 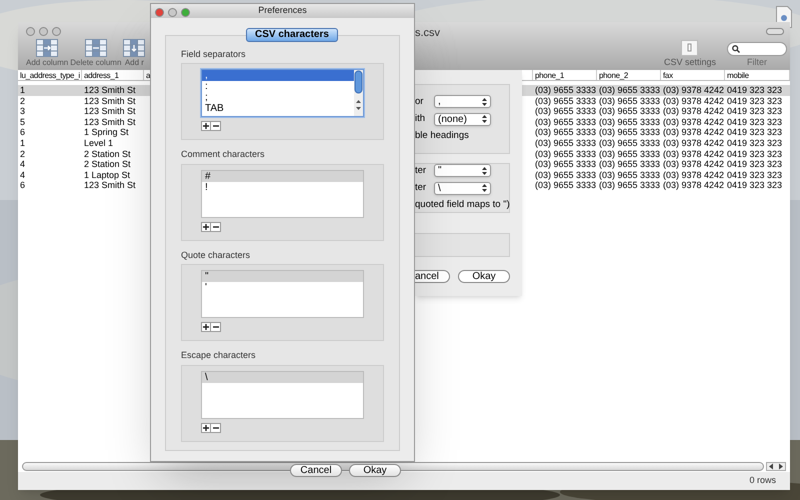 What do you see at coordinates (420, 119) in the screenshot?
I see `field-label: ith` at bounding box center [420, 119].